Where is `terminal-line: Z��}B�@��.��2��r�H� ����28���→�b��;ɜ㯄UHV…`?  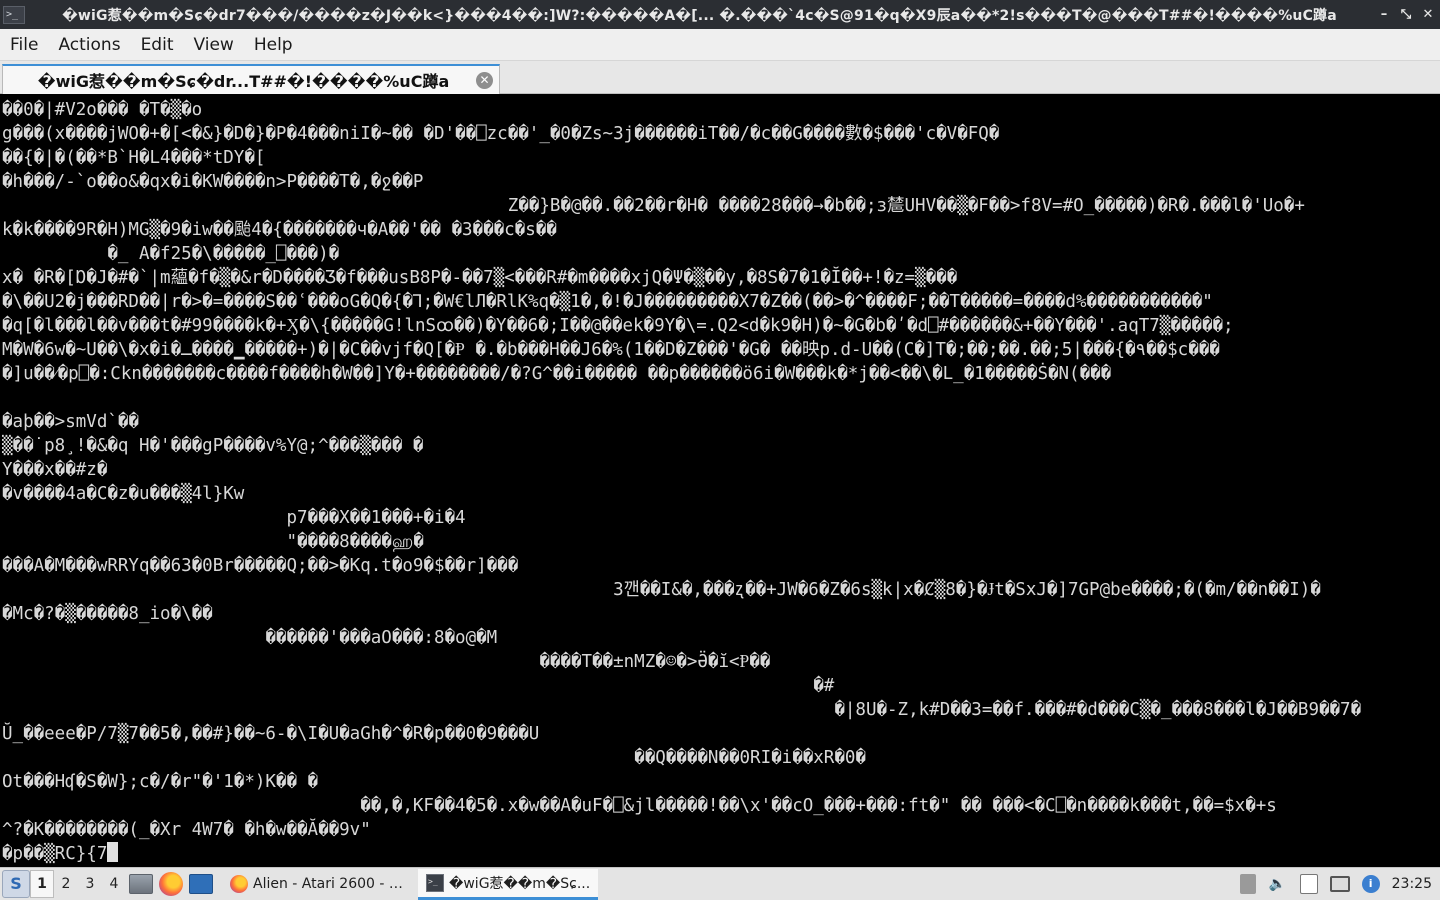 terminal-line: Z��}B�@��.��2��r�H� ����28���→�b��;ɜ㯄UHV… is located at coordinates (653, 206).